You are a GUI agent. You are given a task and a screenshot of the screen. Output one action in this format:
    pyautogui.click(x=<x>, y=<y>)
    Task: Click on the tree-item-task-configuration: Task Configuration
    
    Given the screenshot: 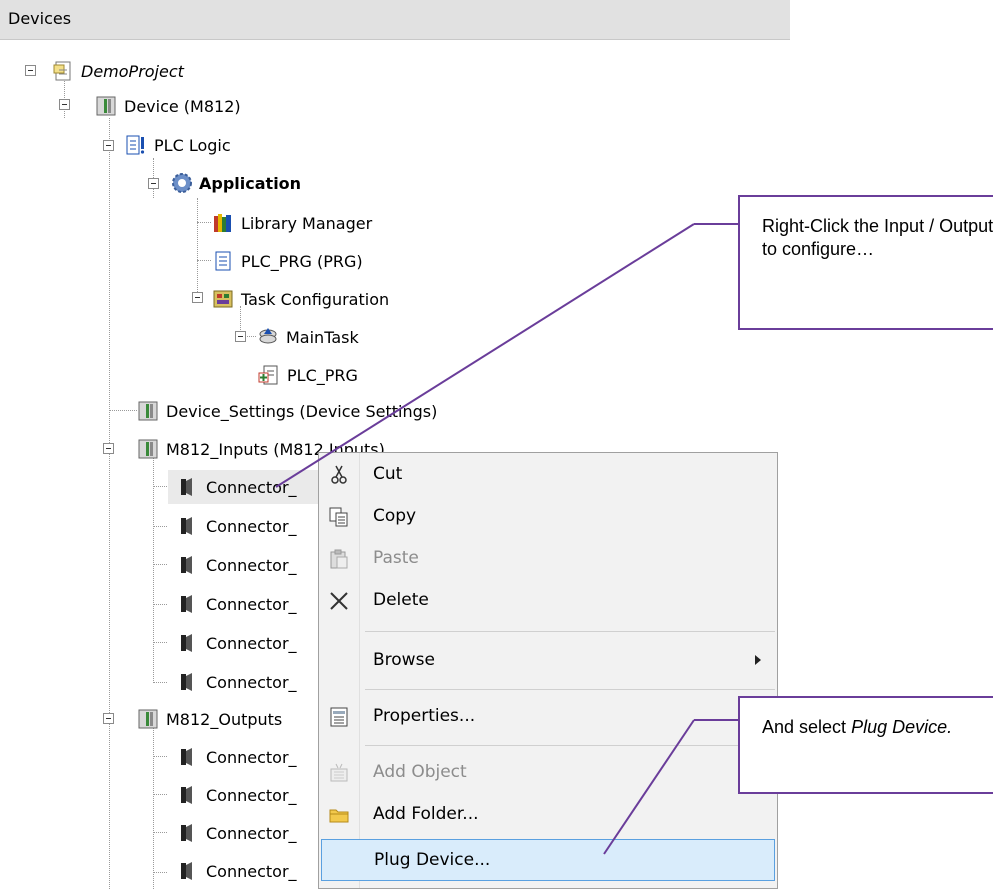 What is the action you would take?
    pyautogui.click(x=300, y=299)
    